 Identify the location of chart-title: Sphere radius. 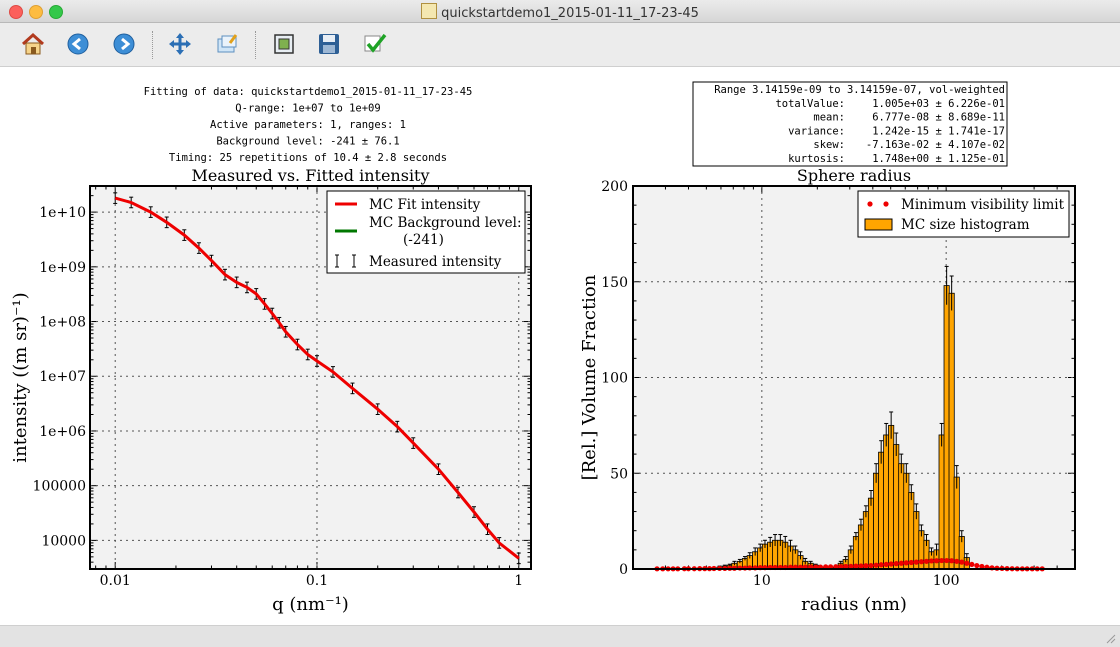
(854, 175).